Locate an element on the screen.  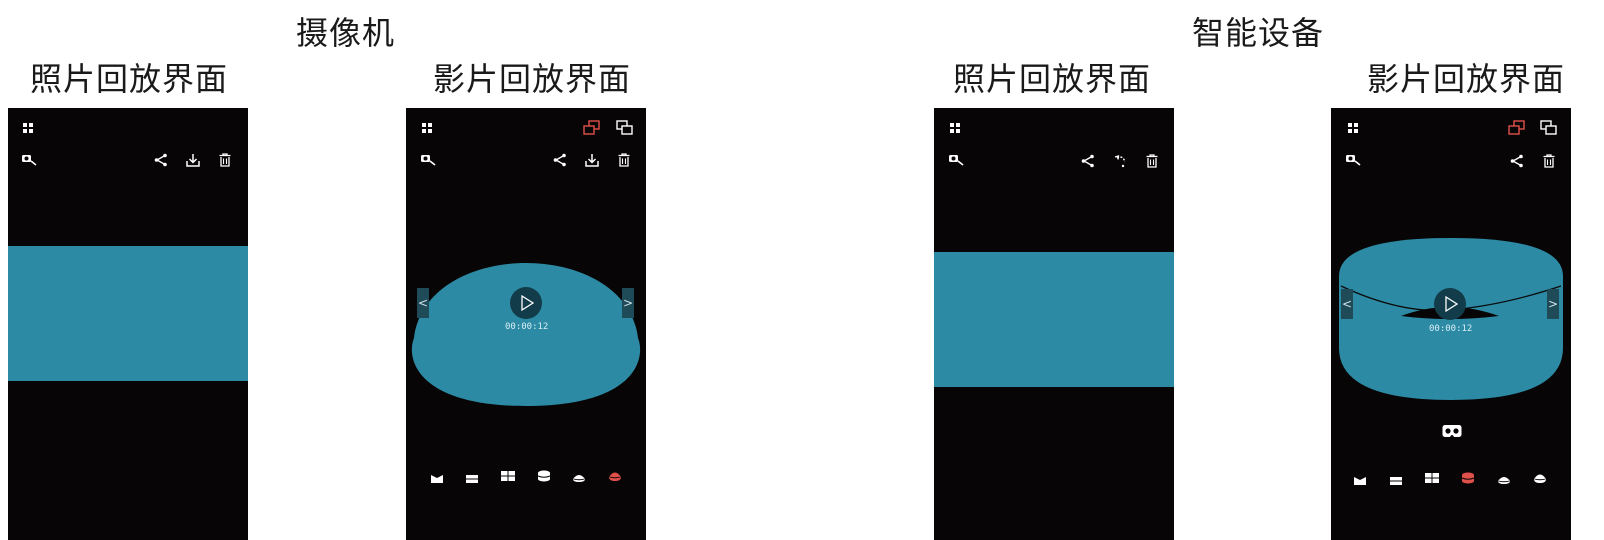
caption-camera-video: 影片回放界面 is located at coordinates (532, 79).